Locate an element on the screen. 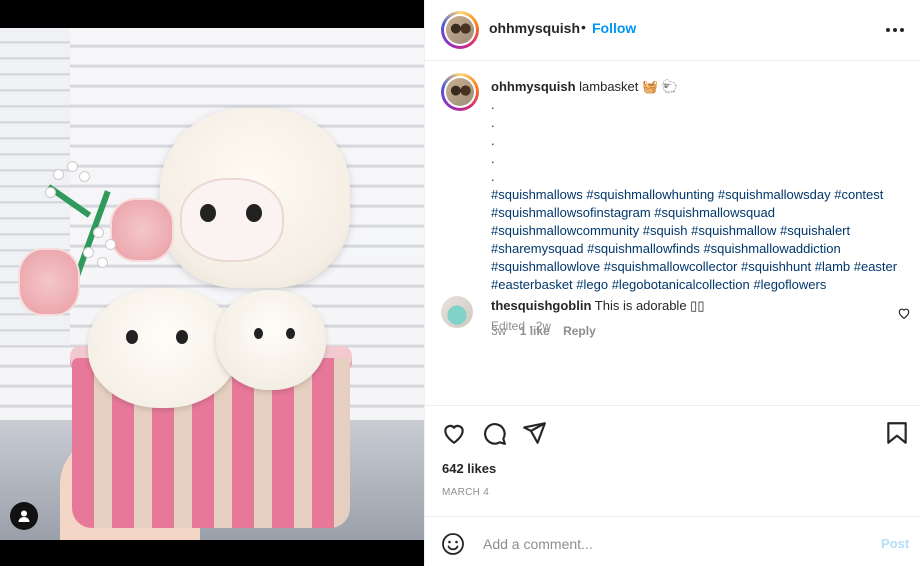 Image resolution: width=921 pixels, height=567 pixels. comment-body: thesquishgoblin This is adorable ▯▯ is located at coordinates (597, 306).